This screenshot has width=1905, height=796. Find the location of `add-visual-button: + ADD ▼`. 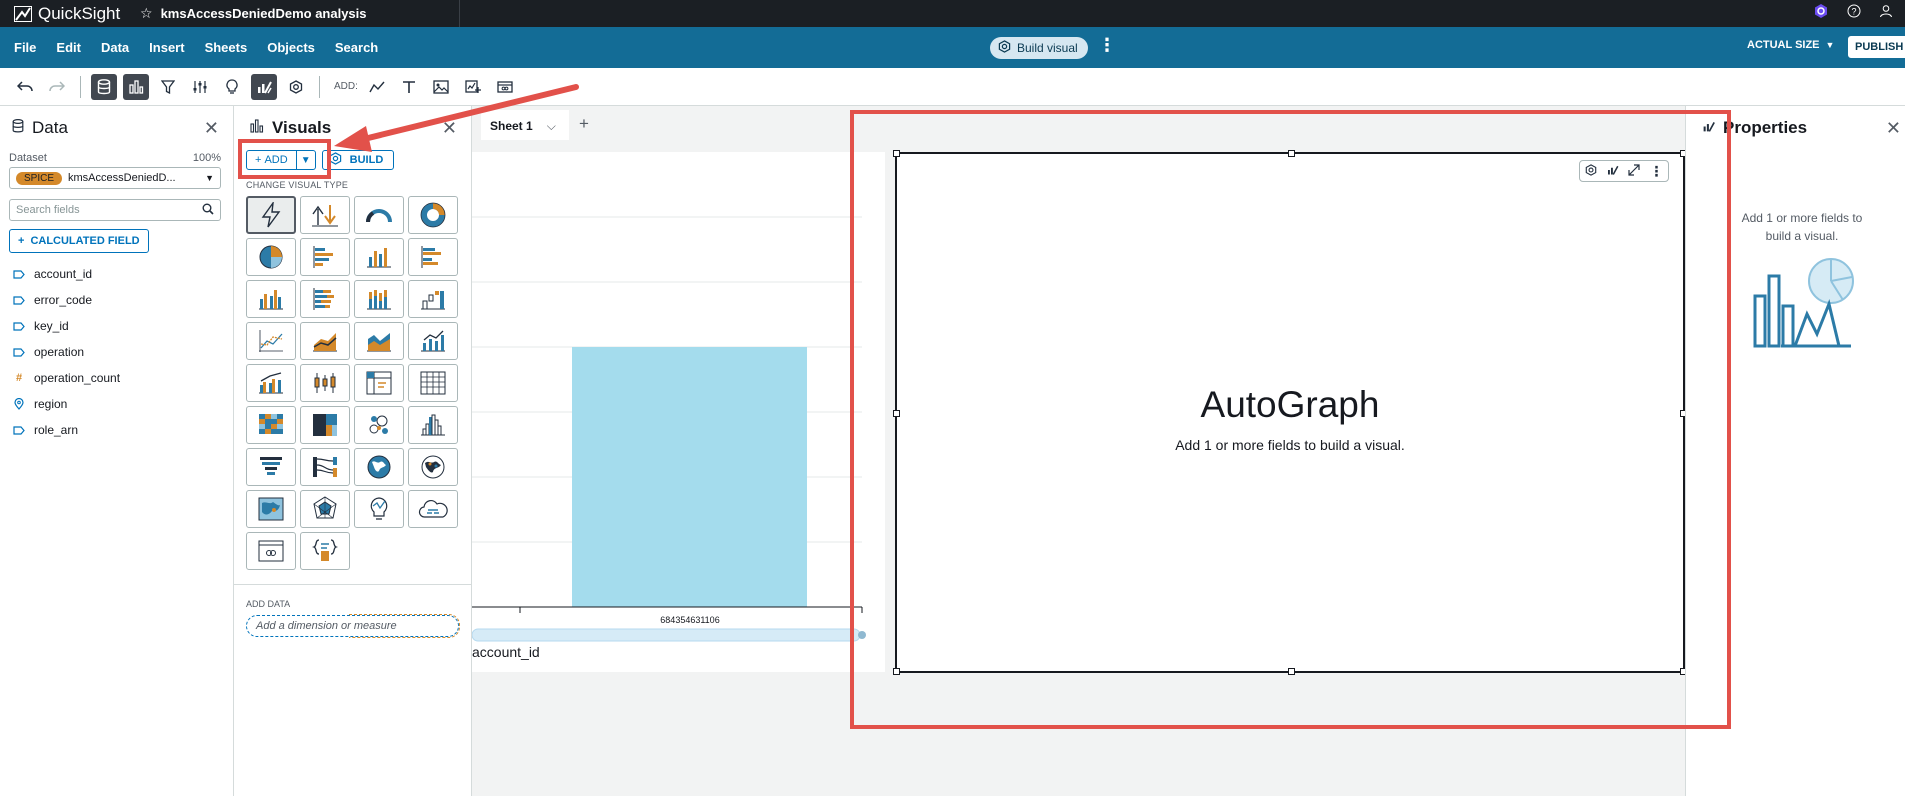

add-visual-button: + ADD ▼ is located at coordinates (281, 160).